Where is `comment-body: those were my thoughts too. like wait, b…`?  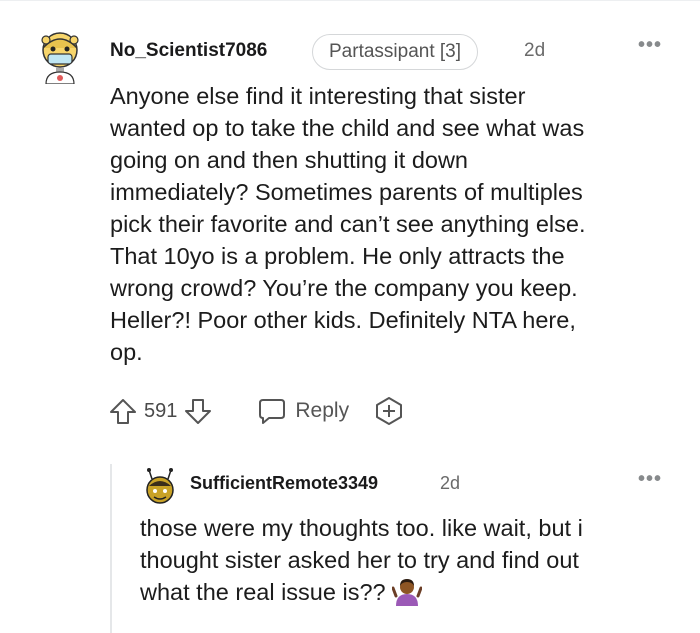
comment-body: those were my thoughts too. like wait, b… is located at coordinates (420, 560).